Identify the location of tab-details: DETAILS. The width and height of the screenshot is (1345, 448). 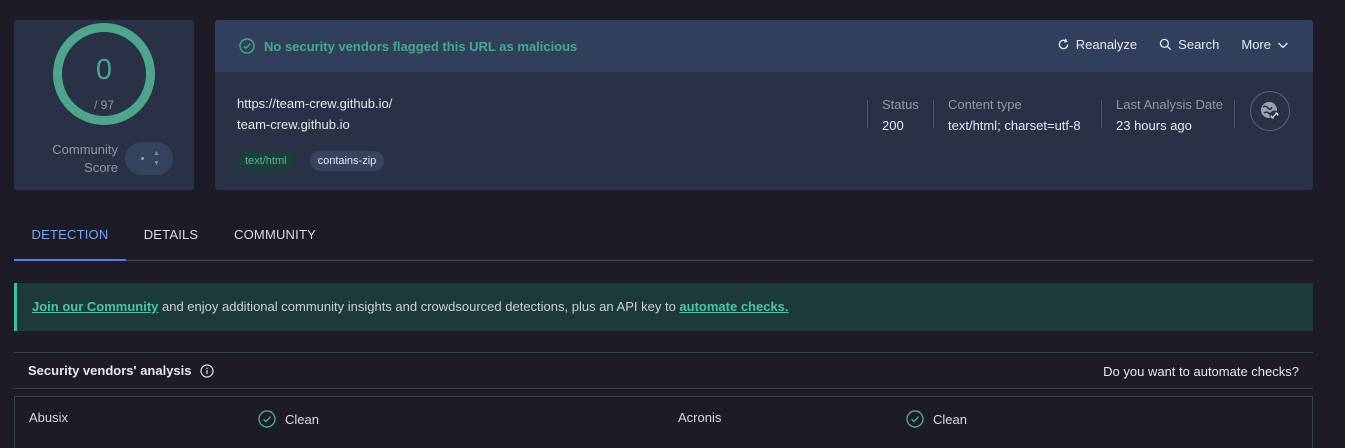
(171, 240).